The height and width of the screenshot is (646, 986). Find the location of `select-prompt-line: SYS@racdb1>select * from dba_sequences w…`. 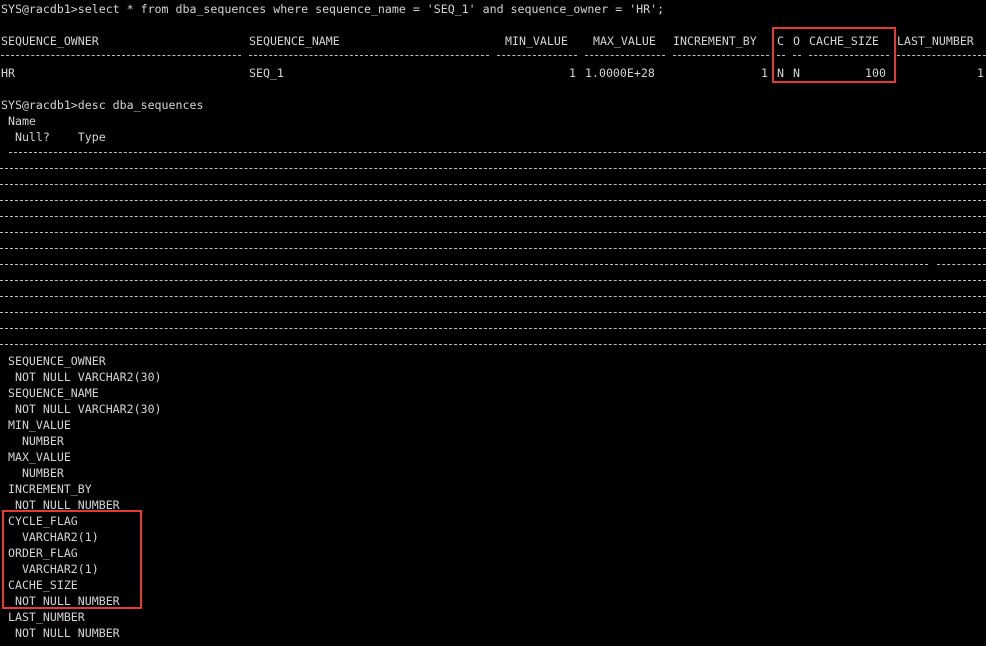

select-prompt-line: SYS@racdb1>select * from dba_sequences w… is located at coordinates (333, 9).